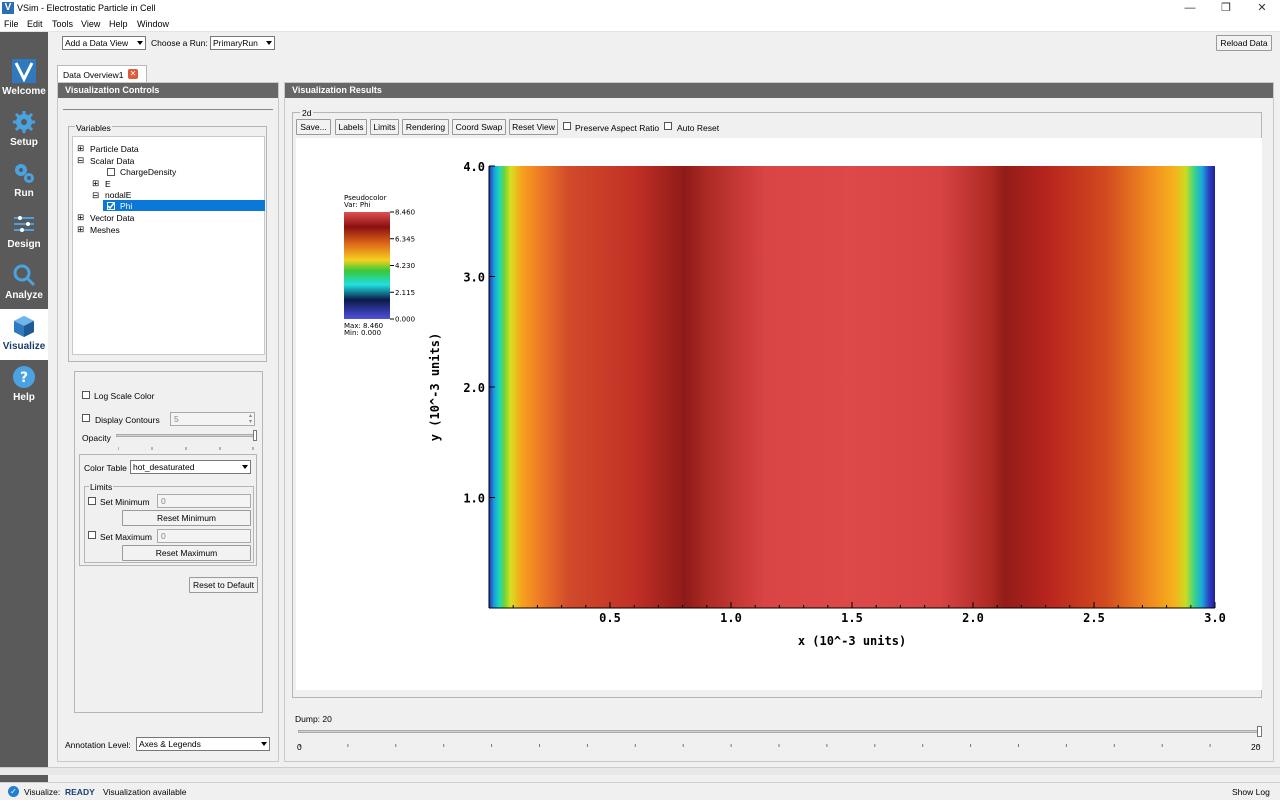 The width and height of the screenshot is (1280, 800). What do you see at coordinates (731, 618) in the screenshot?
I see `x-tick-label: 1.0` at bounding box center [731, 618].